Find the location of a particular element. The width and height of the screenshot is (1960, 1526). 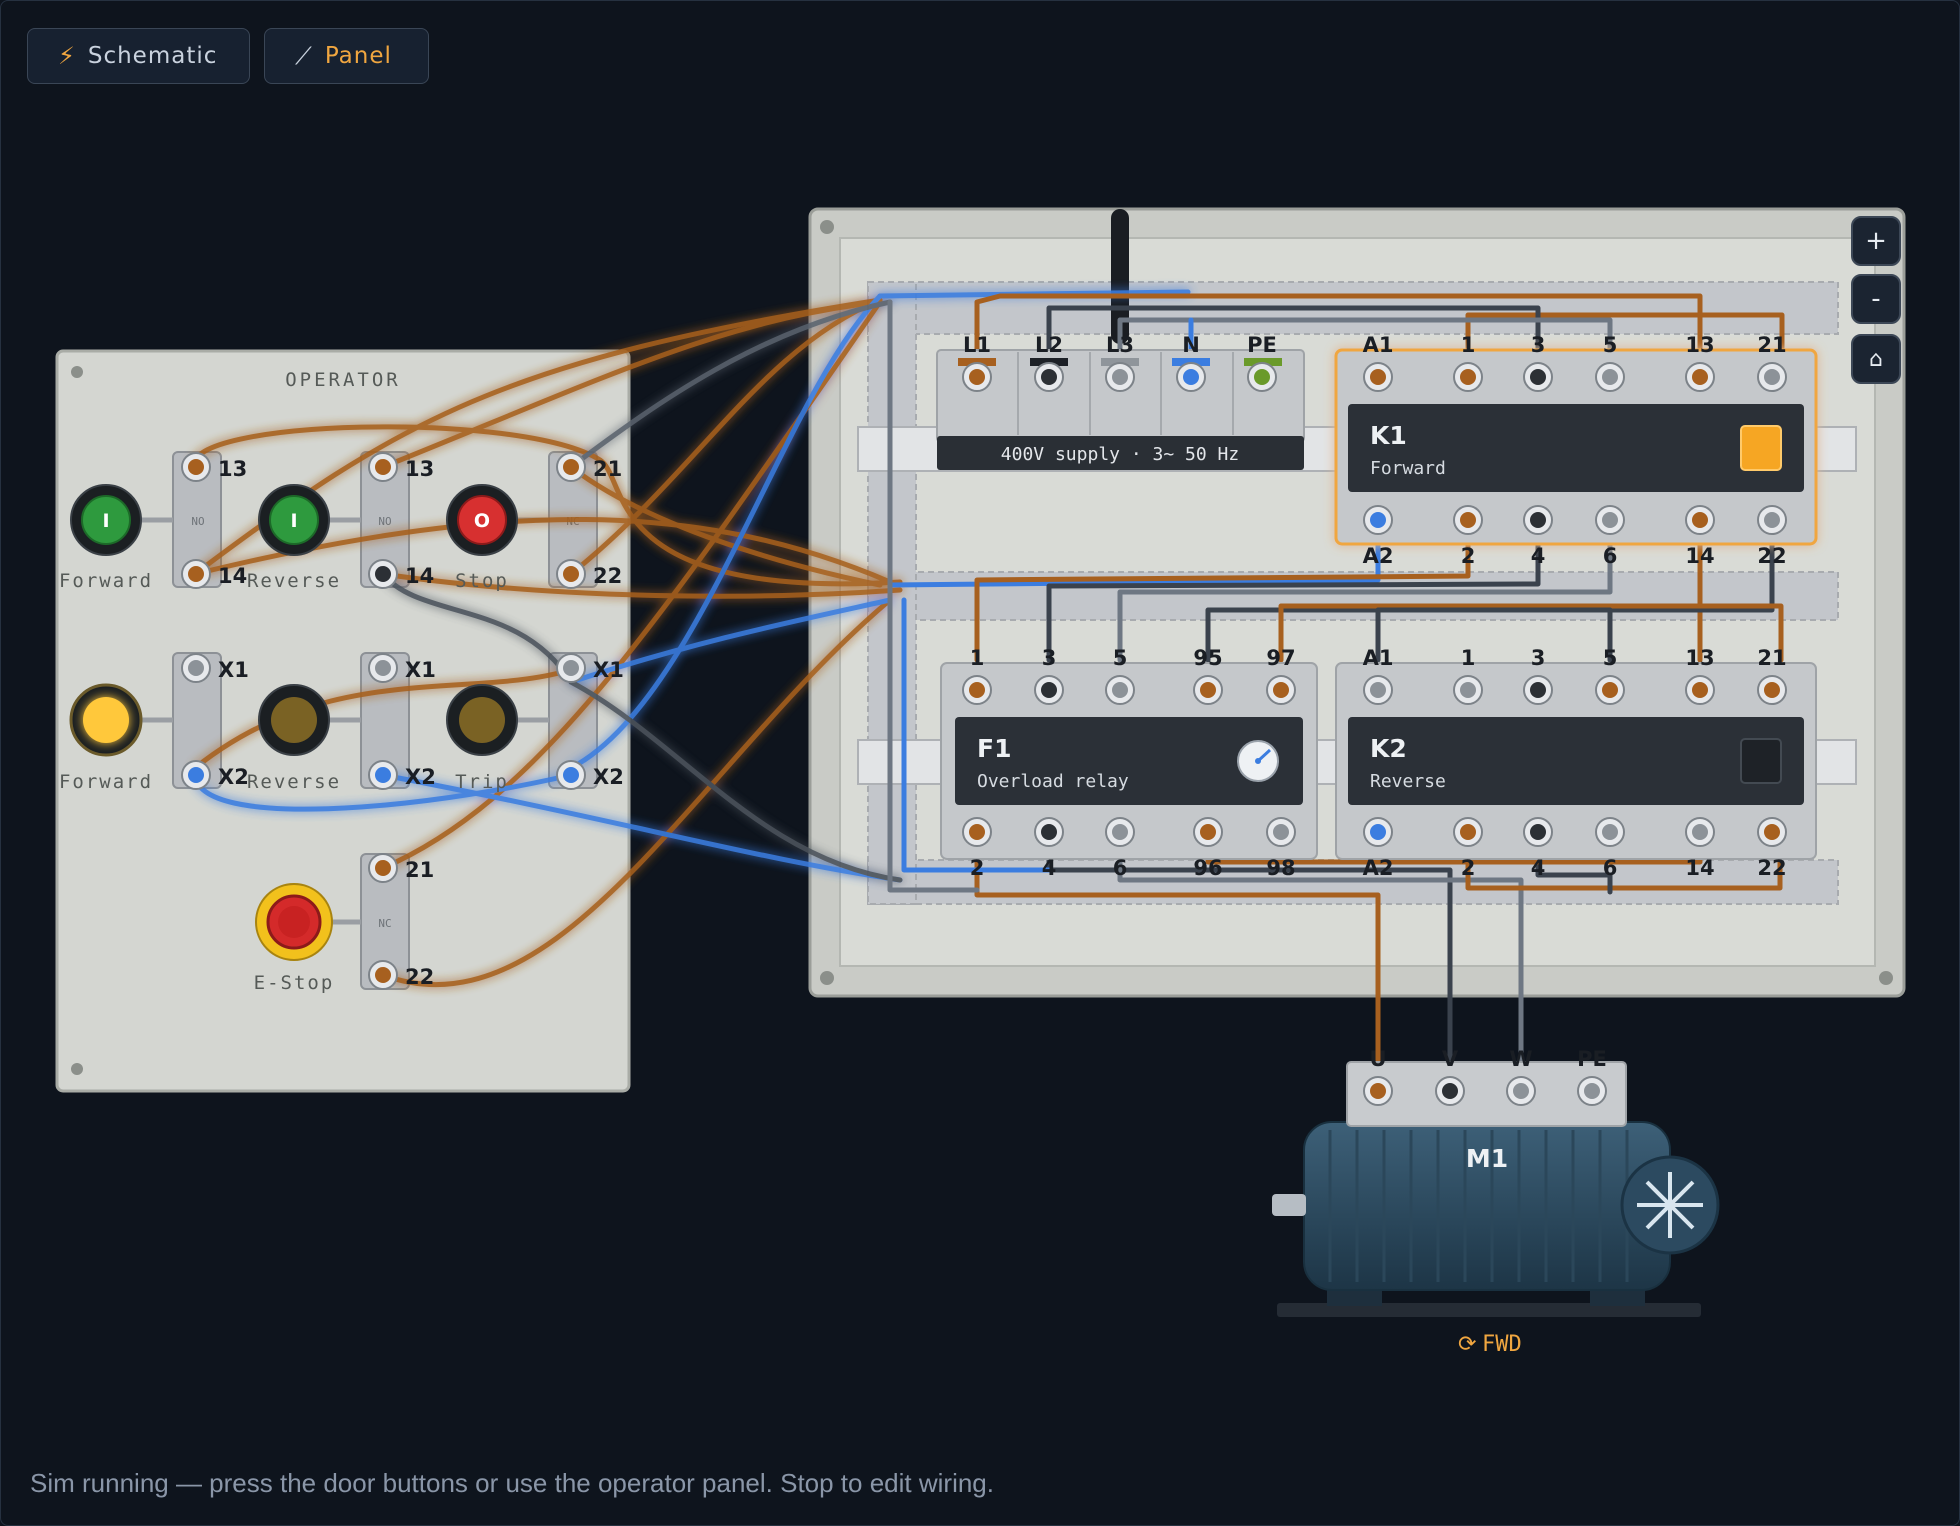

estop-terminal-label: 21 is located at coordinates (419, 870).